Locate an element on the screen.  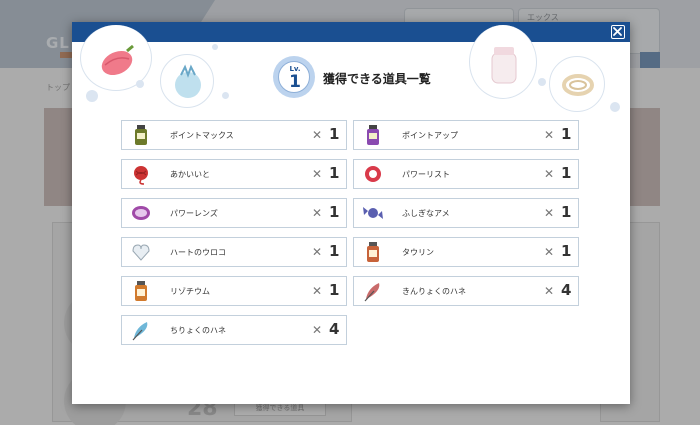
level-value: 1 is located at coordinates (295, 82).